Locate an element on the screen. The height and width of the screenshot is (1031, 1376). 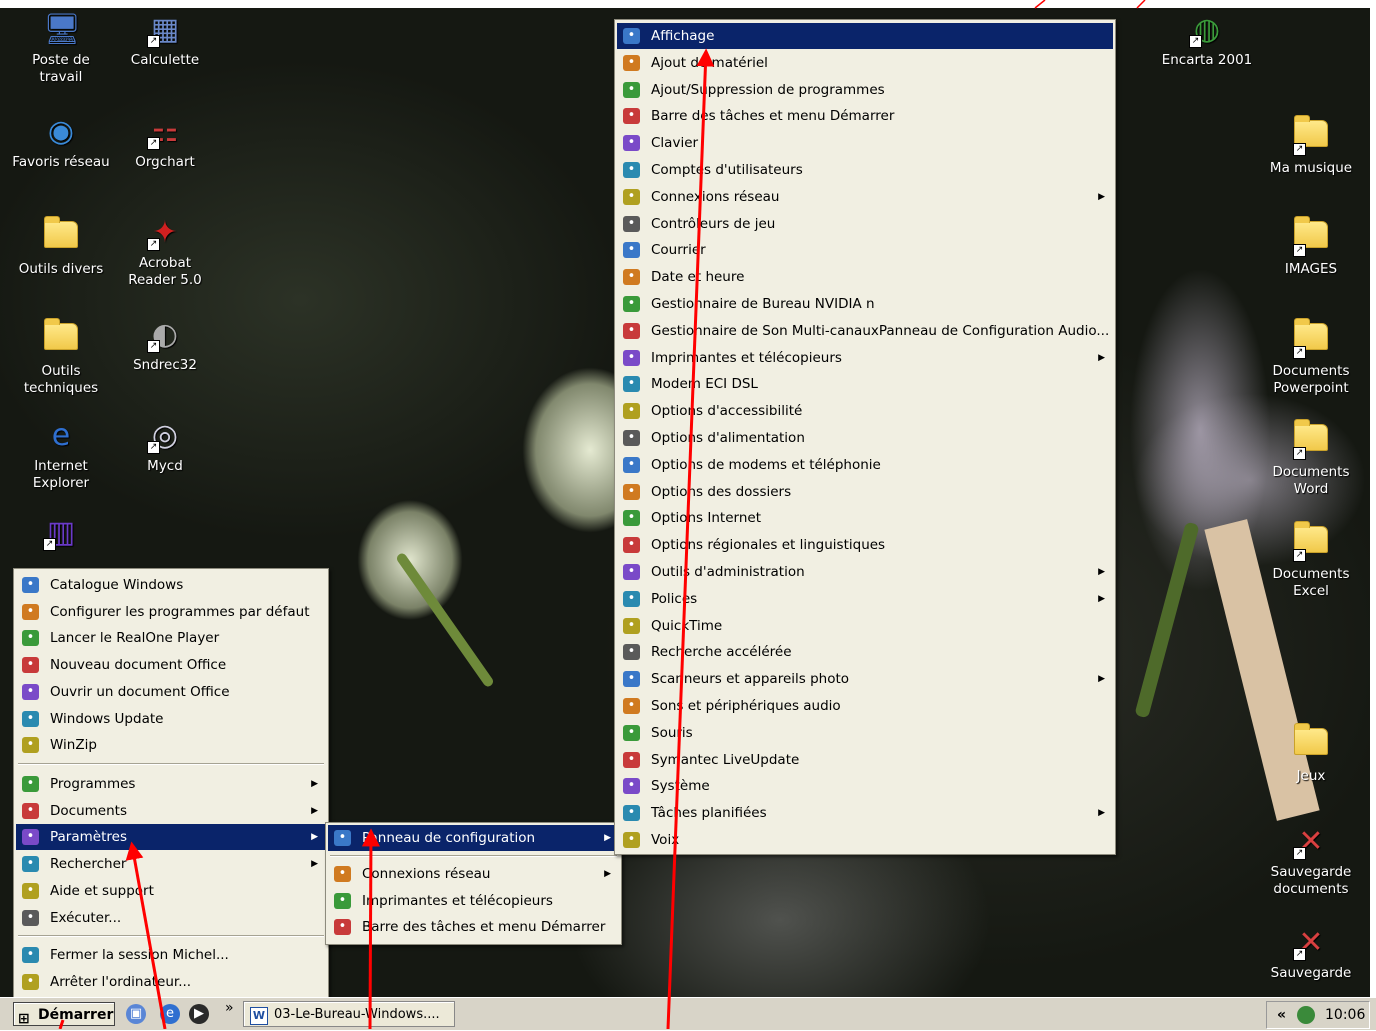
menu-item-ajout-de-materiel: • Ajout de matériel is located at coordinates (865, 63).